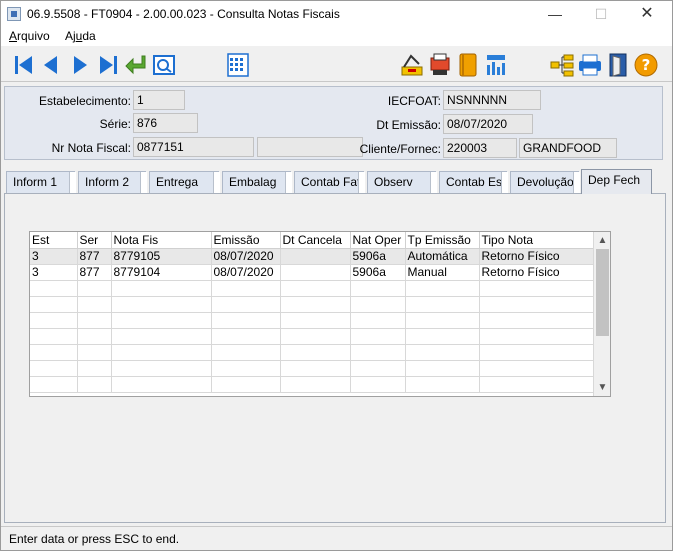 The width and height of the screenshot is (673, 551). I want to click on status-bar: Enter data or press ESC to end., so click(336, 538).